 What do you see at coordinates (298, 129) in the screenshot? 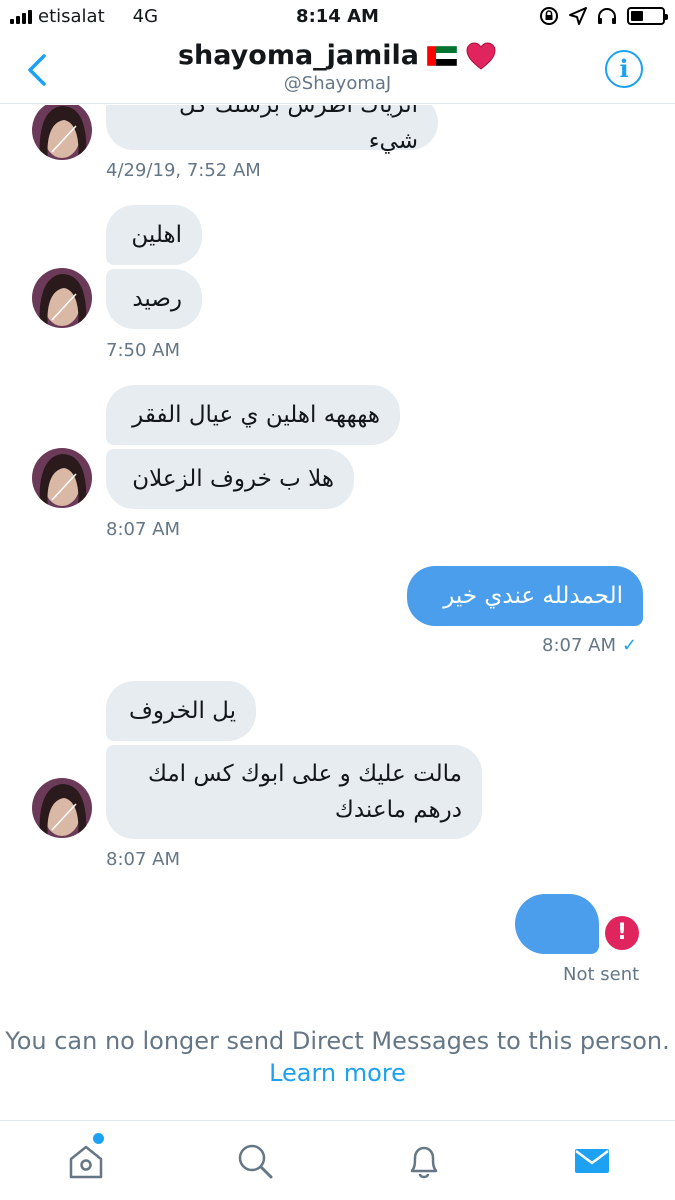
I see `message-text: اترياك اطرش برسلك كل شيء` at bounding box center [298, 129].